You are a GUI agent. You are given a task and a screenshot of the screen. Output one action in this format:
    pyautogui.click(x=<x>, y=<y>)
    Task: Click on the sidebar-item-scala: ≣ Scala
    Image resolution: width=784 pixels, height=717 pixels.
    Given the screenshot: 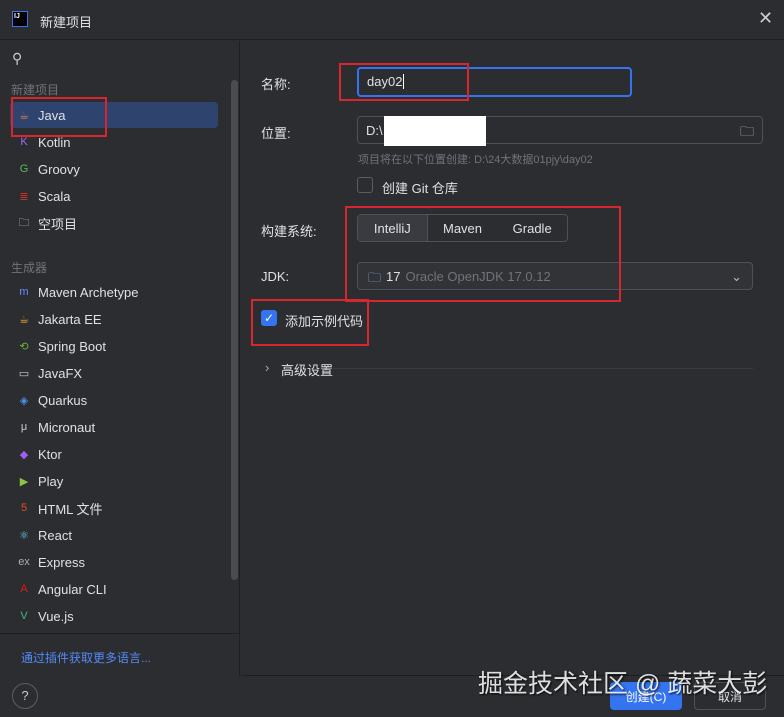 What is the action you would take?
    pyautogui.click(x=114, y=196)
    